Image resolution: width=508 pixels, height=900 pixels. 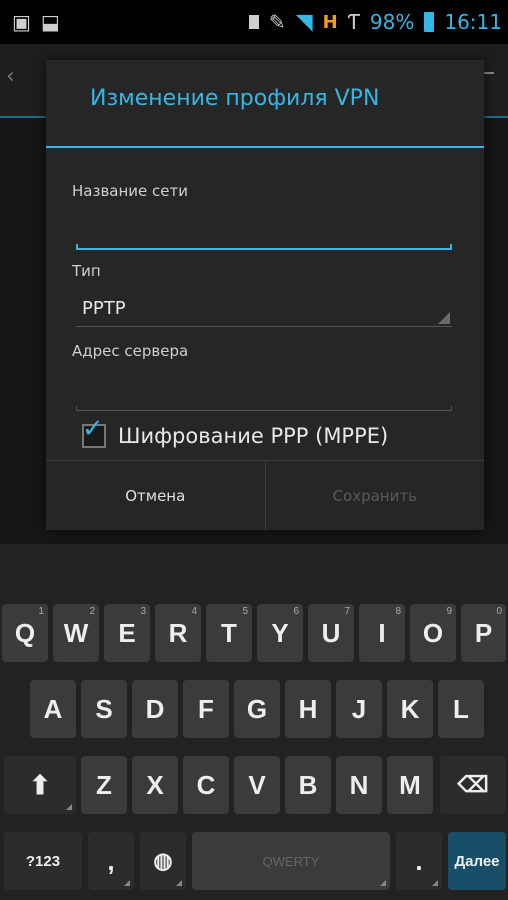 What do you see at coordinates (206, 785) in the screenshot?
I see `key-c: C` at bounding box center [206, 785].